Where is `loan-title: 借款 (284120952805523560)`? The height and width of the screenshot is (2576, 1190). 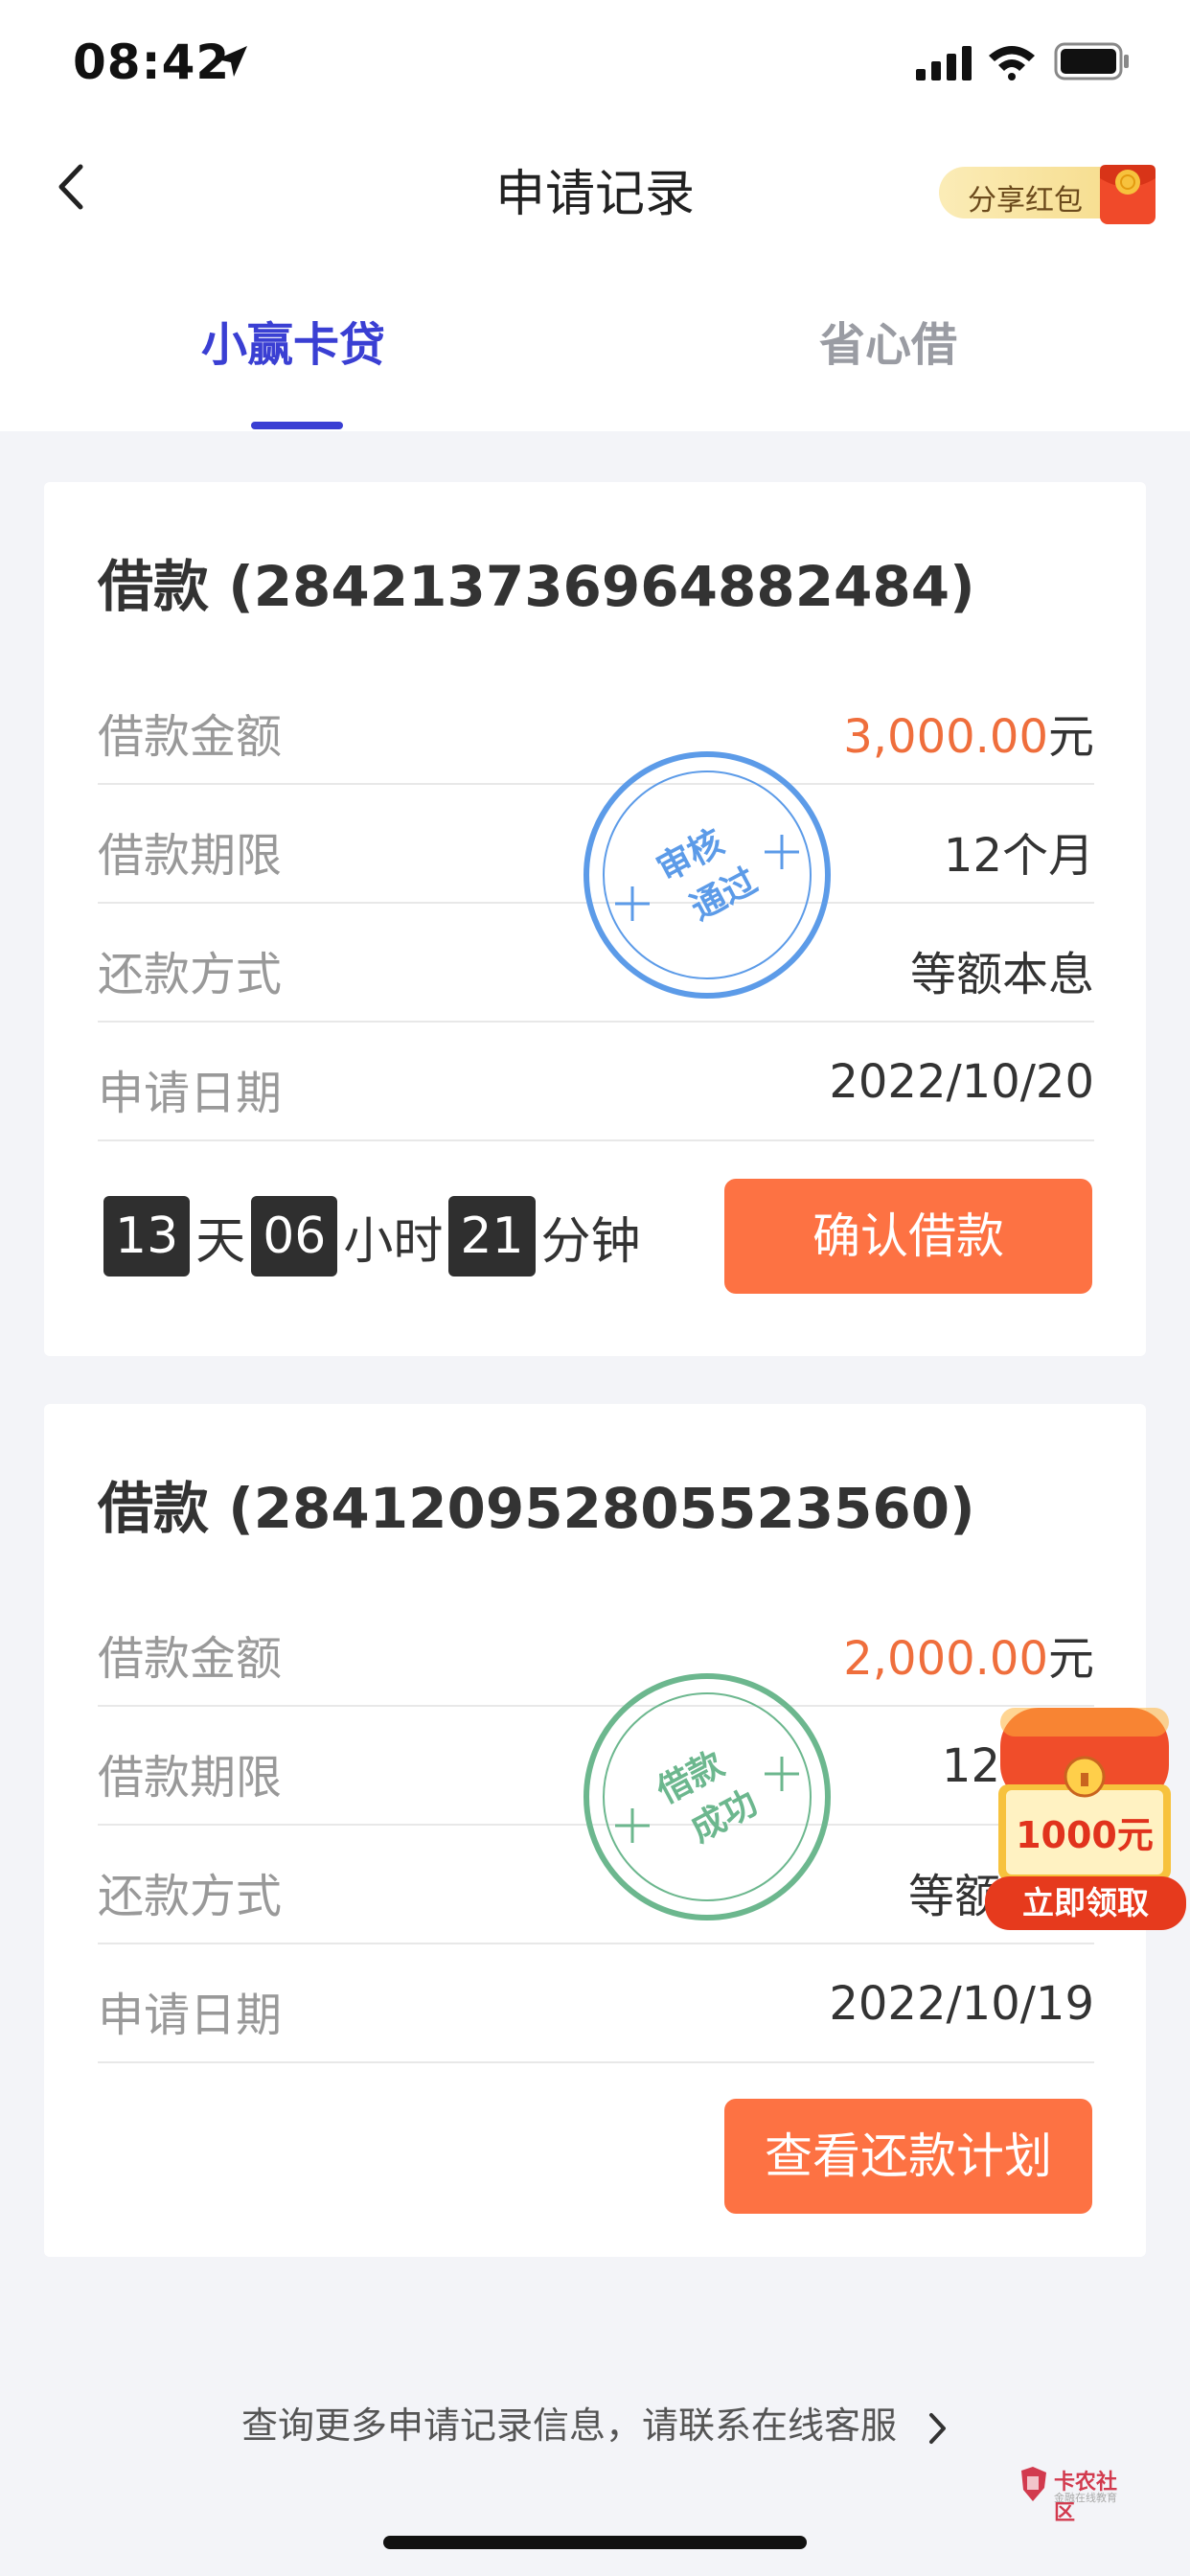
loan-title: 借款 (284120952805523560) is located at coordinates (537, 1508).